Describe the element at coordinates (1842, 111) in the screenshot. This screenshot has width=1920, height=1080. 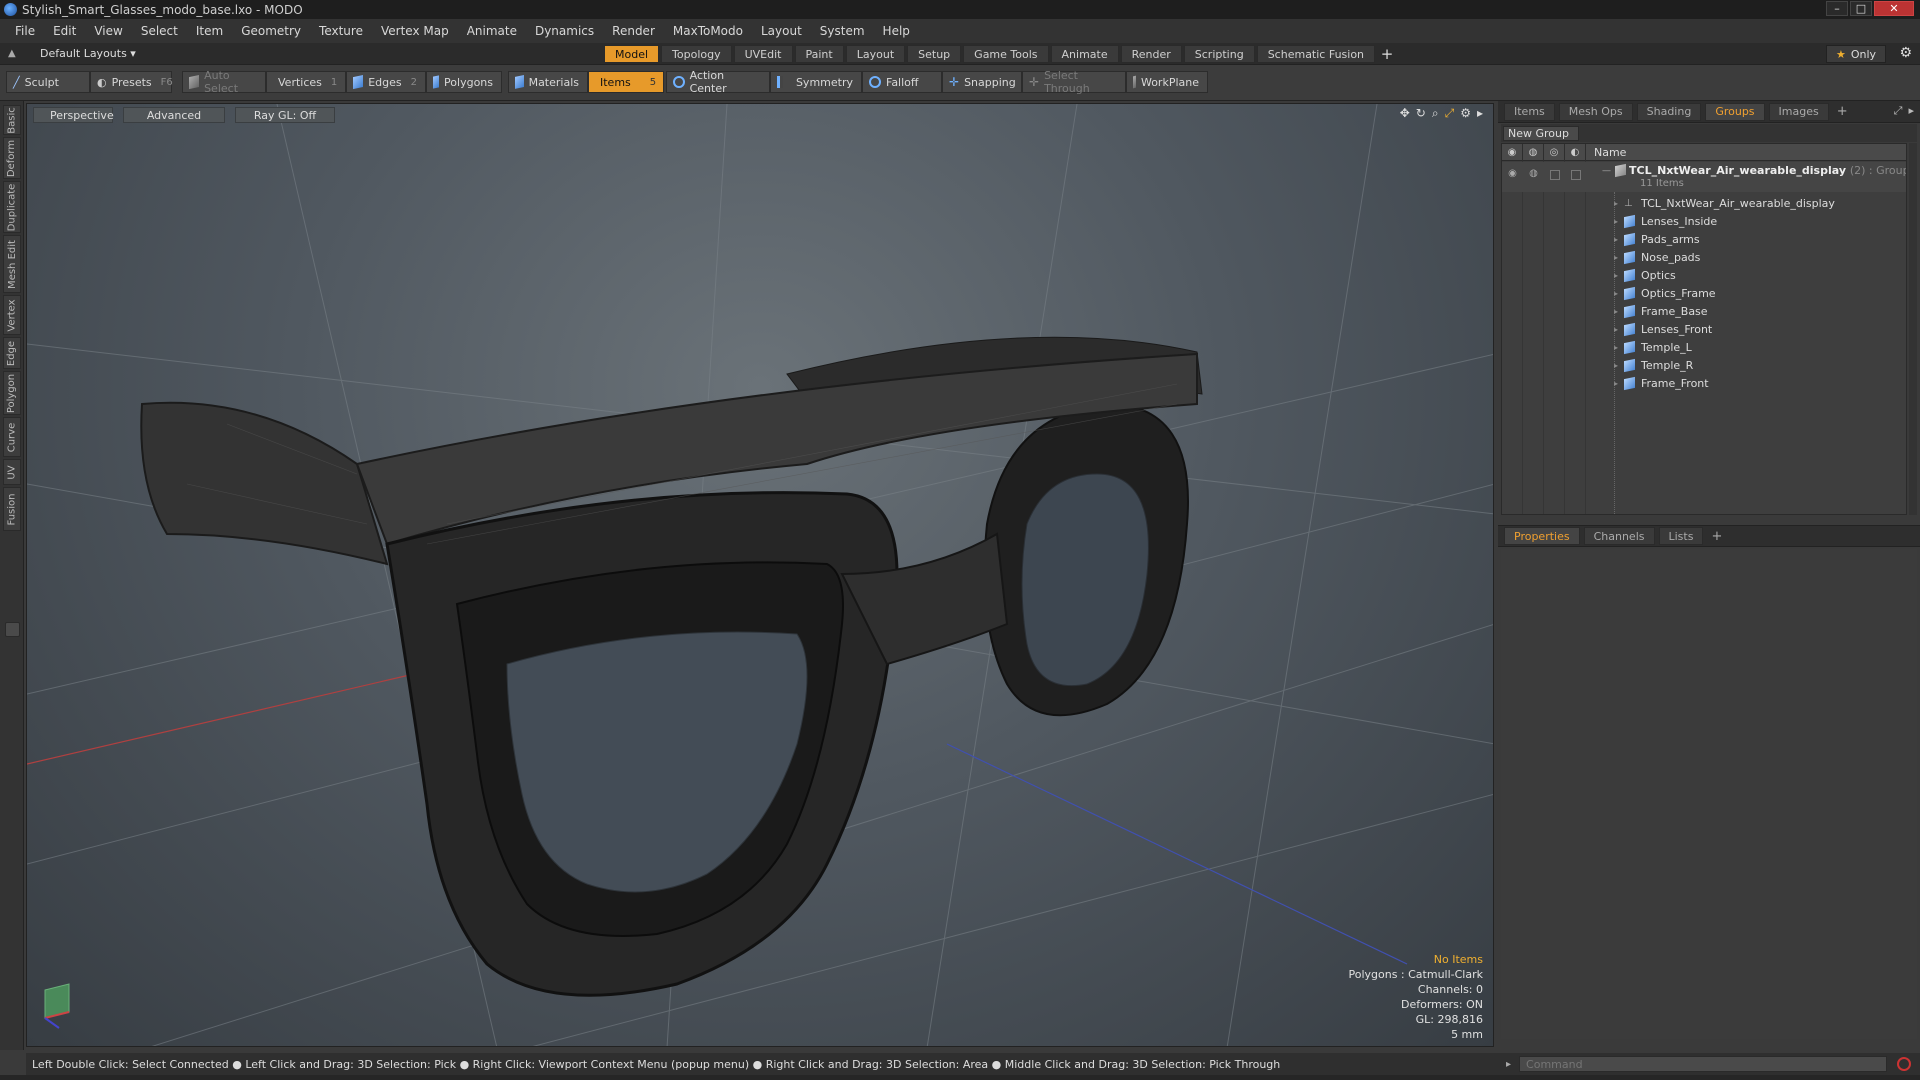
I see `add-panel-tab-button: +` at that location.